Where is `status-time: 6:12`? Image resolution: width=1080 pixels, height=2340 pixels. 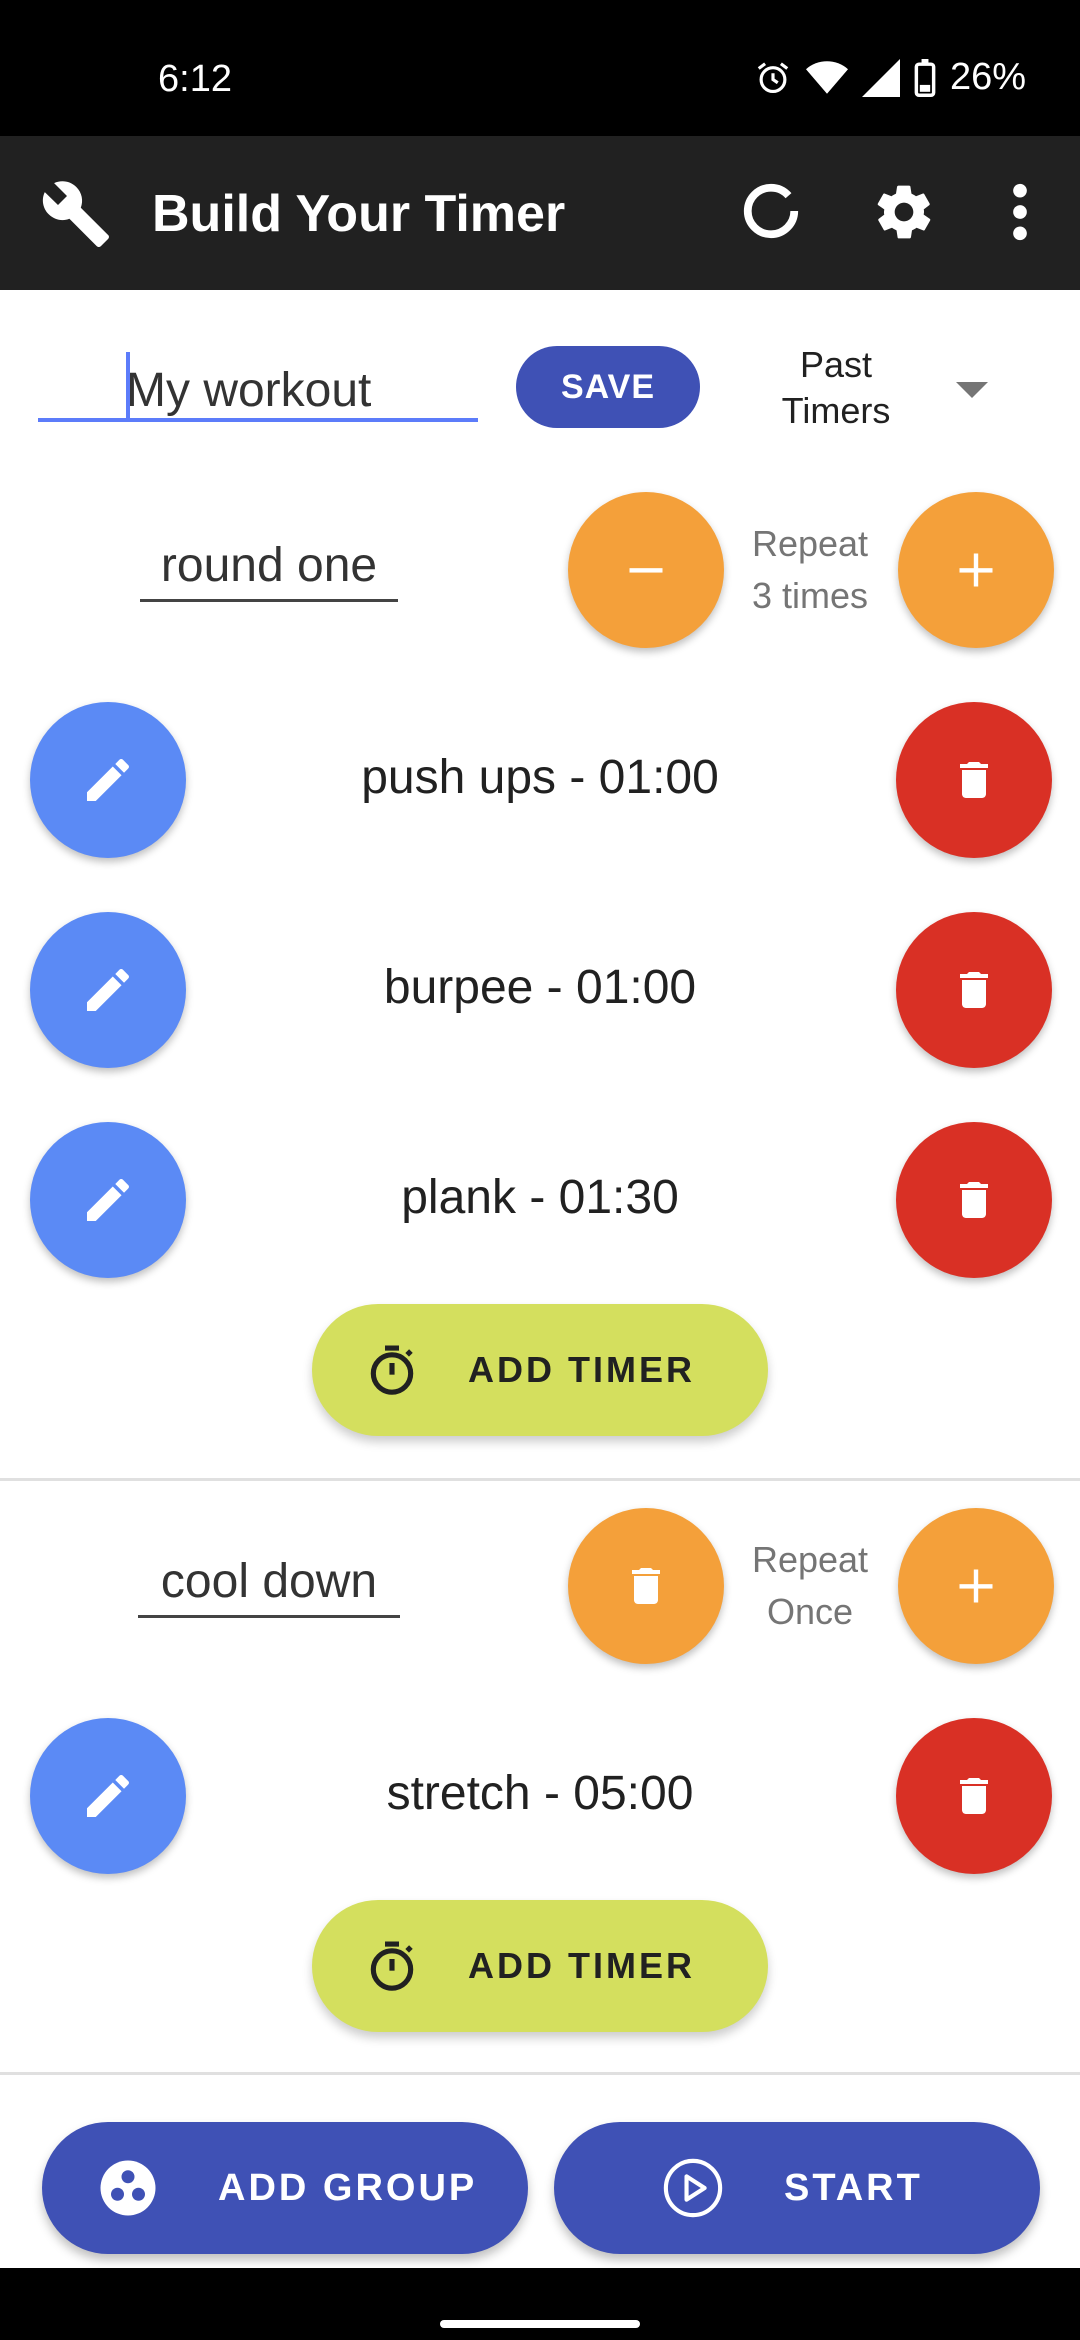
status-time: 6:12 is located at coordinates (195, 79).